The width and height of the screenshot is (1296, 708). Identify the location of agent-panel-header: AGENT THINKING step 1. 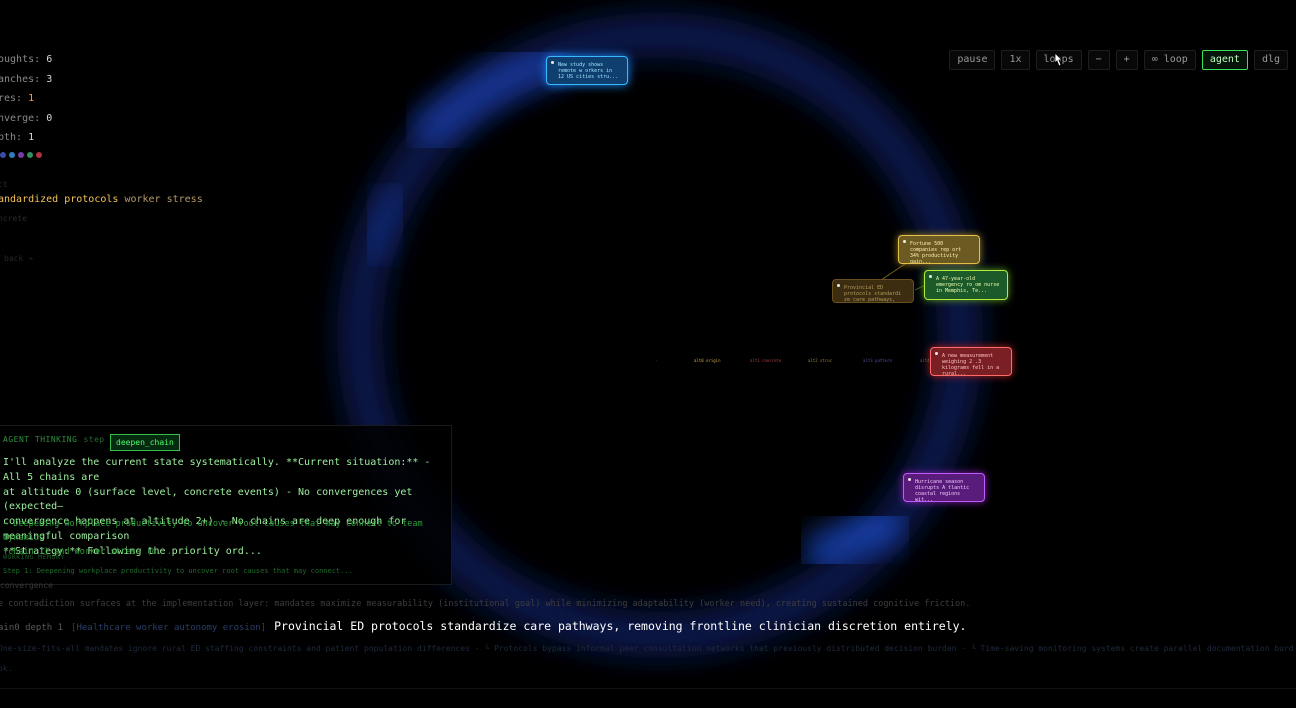
(59, 439).